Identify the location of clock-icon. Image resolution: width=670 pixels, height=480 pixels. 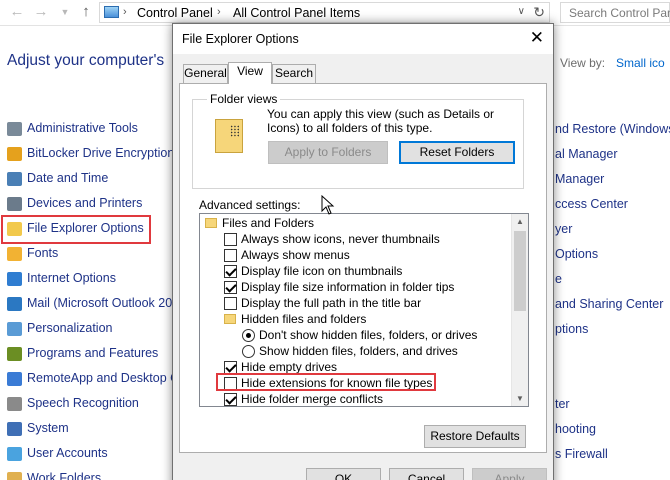
(14, 179).